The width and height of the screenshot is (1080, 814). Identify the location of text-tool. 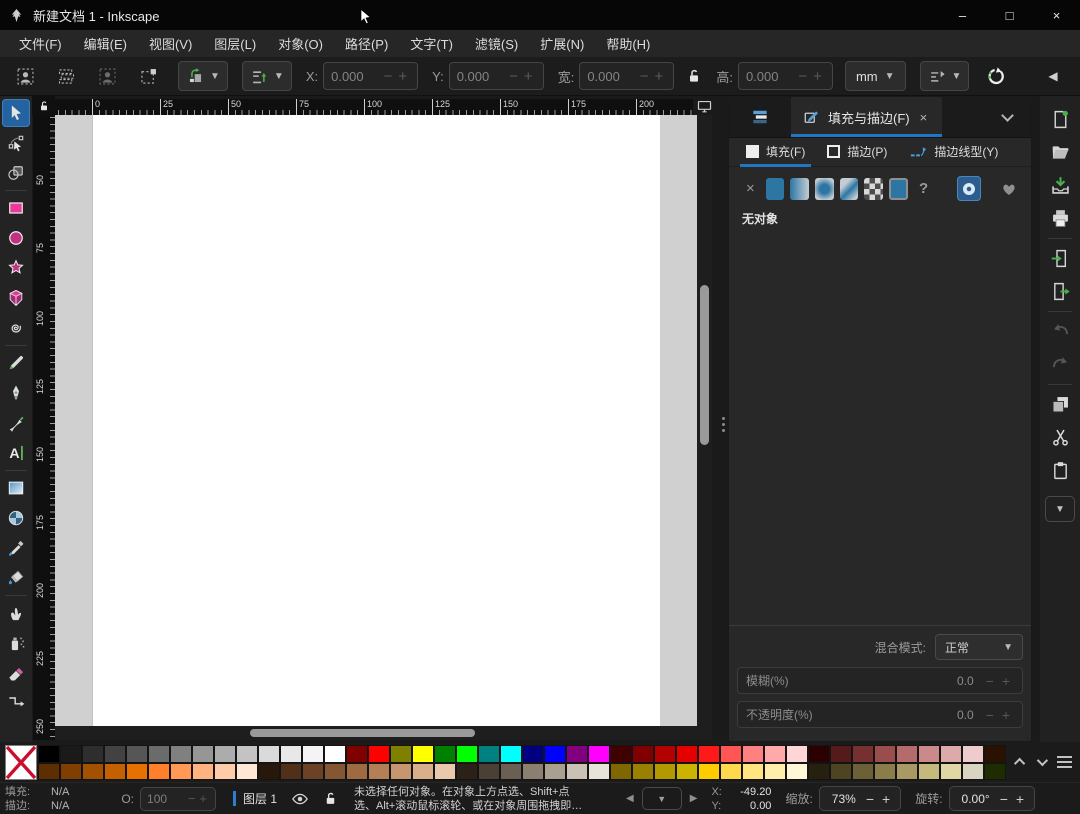
(16, 453).